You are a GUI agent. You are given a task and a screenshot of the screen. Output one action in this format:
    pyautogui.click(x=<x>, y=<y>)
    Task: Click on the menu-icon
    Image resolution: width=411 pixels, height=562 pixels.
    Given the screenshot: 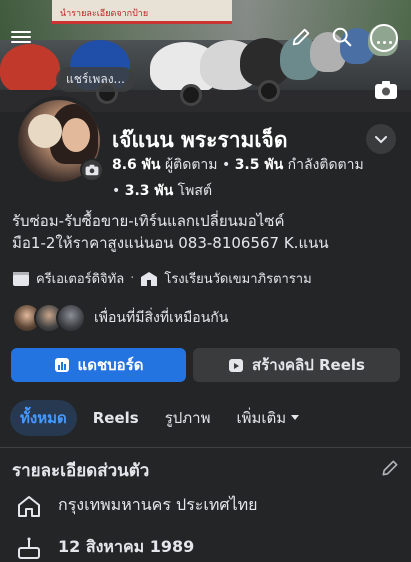 What is the action you would take?
    pyautogui.click(x=21, y=37)
    